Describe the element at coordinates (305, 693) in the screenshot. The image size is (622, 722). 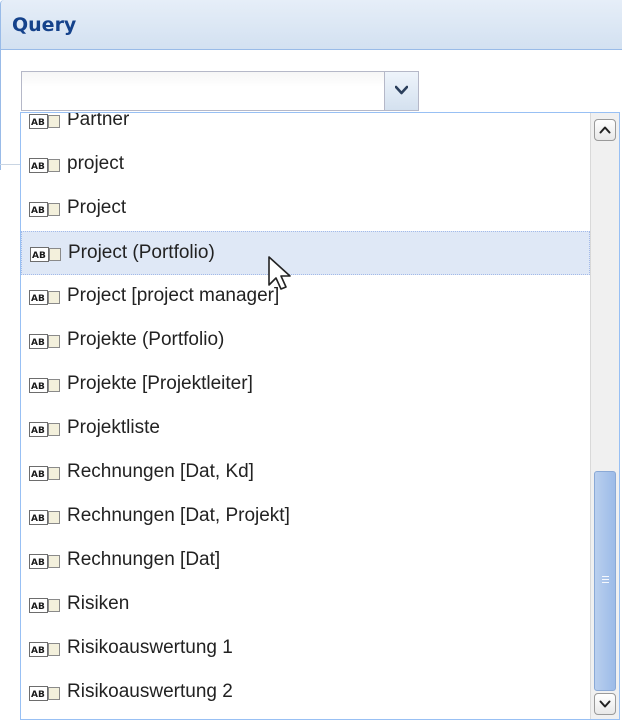
I see `list-item: AB Risikoauswertung 2` at that location.